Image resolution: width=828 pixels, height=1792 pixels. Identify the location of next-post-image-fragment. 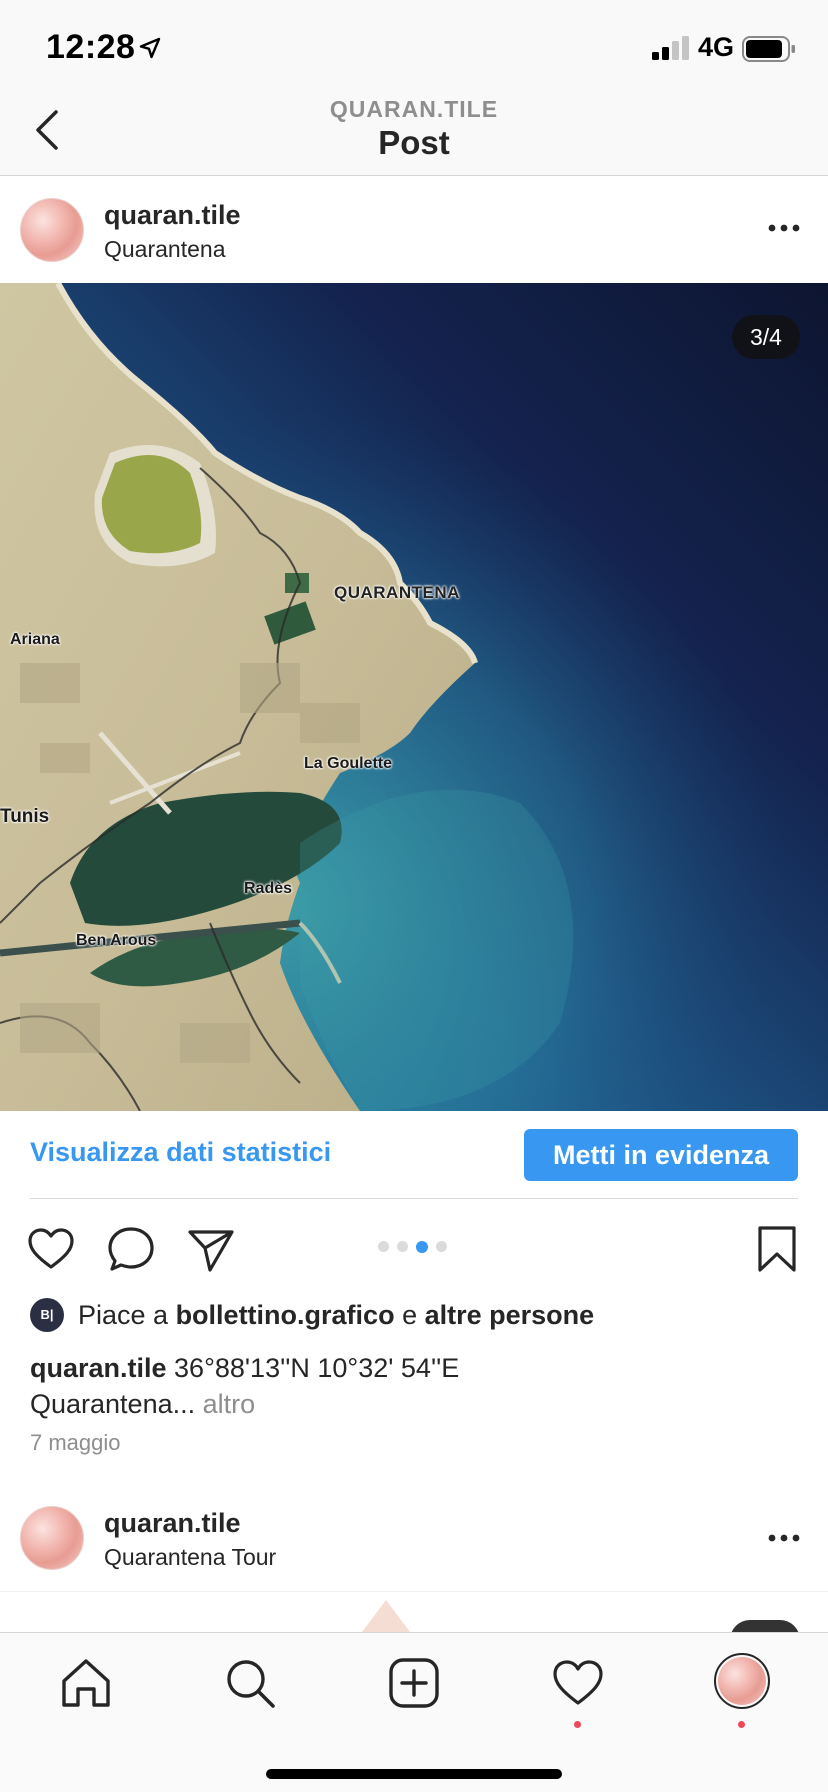
(386, 1616).